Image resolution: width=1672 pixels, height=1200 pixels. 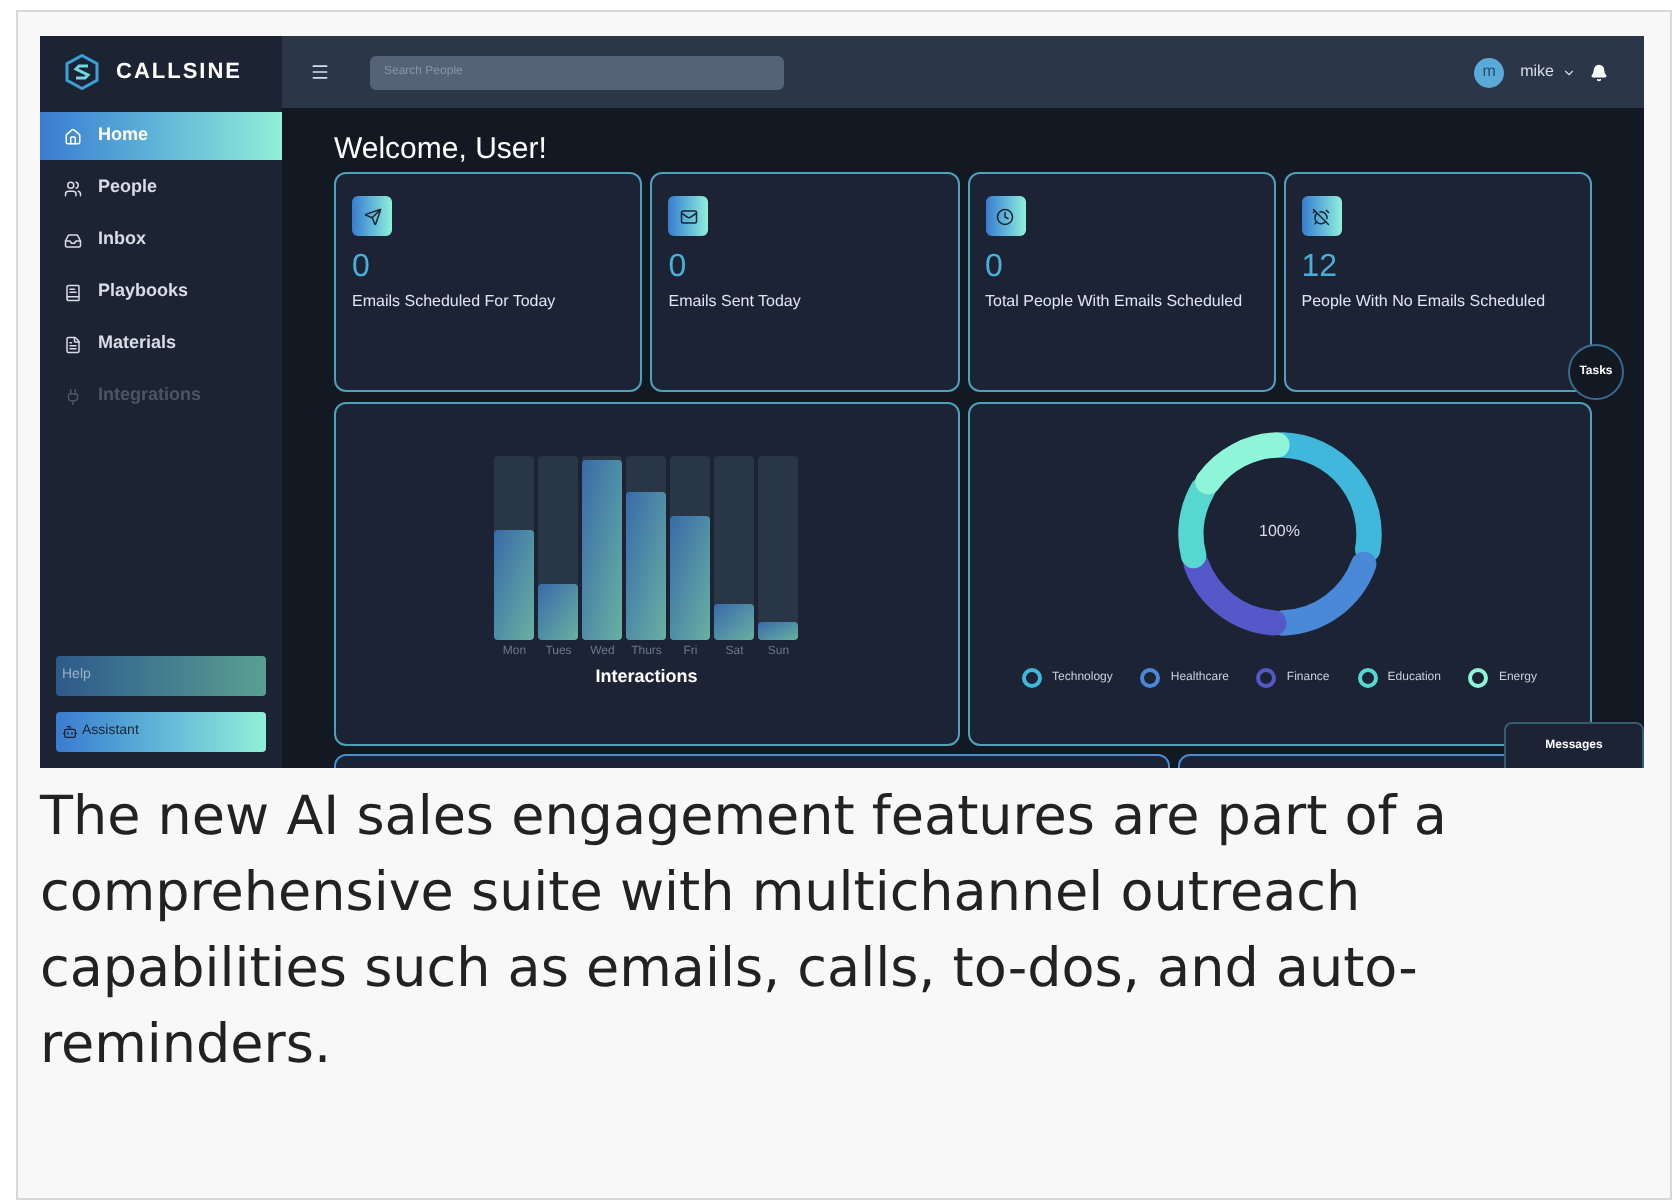 I want to click on plug-icon, so click(x=73, y=396).